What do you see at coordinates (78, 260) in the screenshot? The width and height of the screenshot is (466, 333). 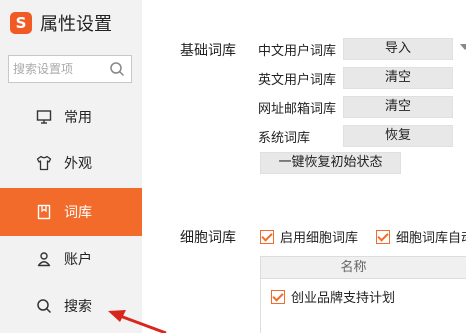 I see `sidebar-item-label: 账户` at bounding box center [78, 260].